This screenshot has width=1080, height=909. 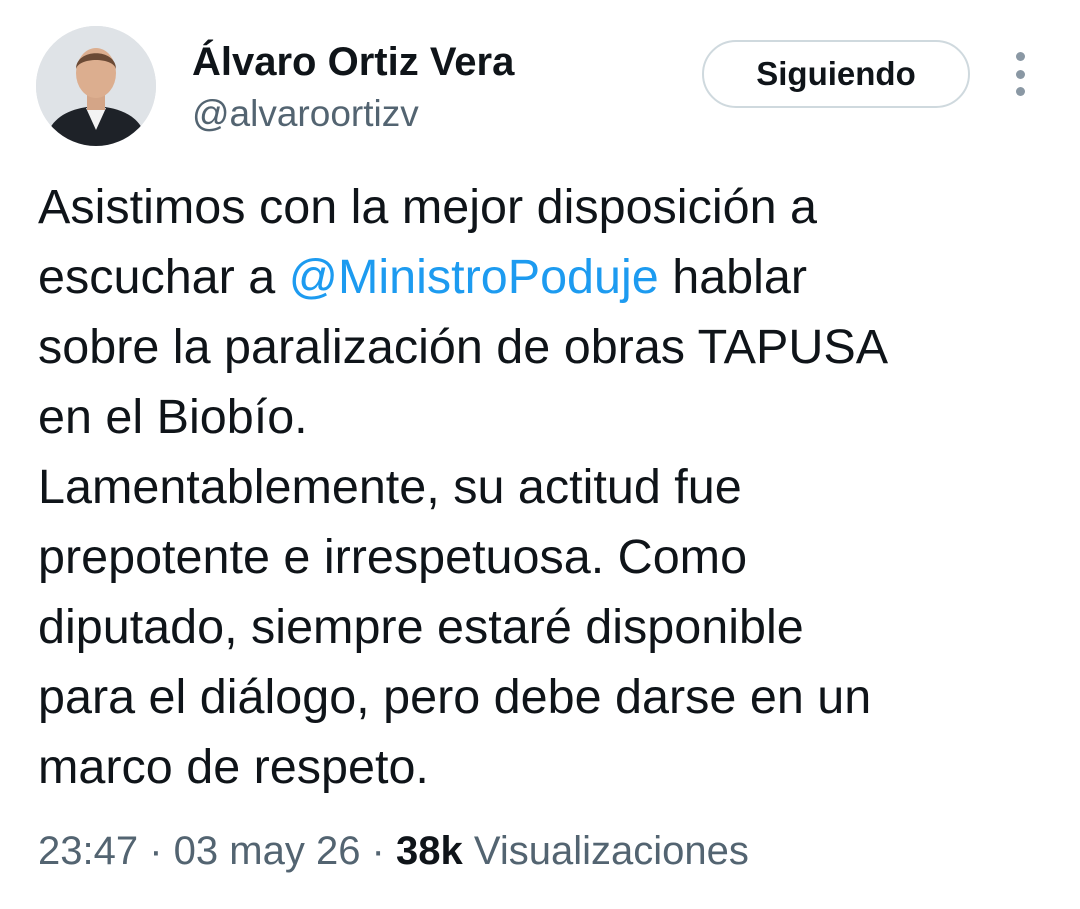 I want to click on tweet-text-line: Lamentablemente, su actitud fue, so click(x=390, y=487).